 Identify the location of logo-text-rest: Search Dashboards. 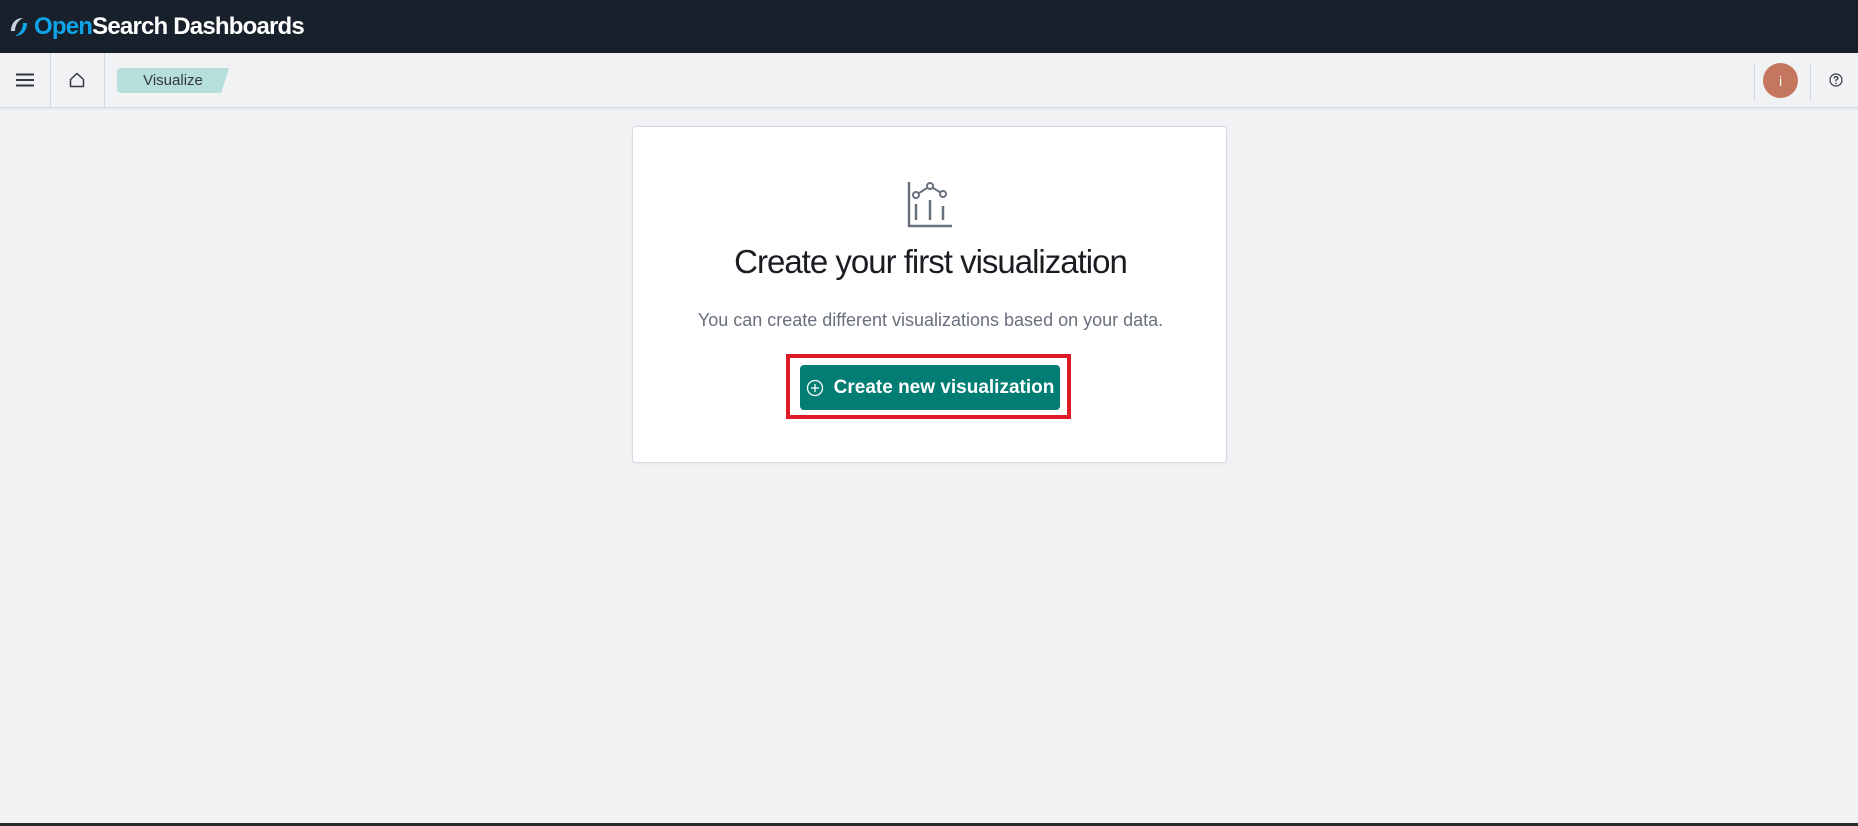
(198, 26).